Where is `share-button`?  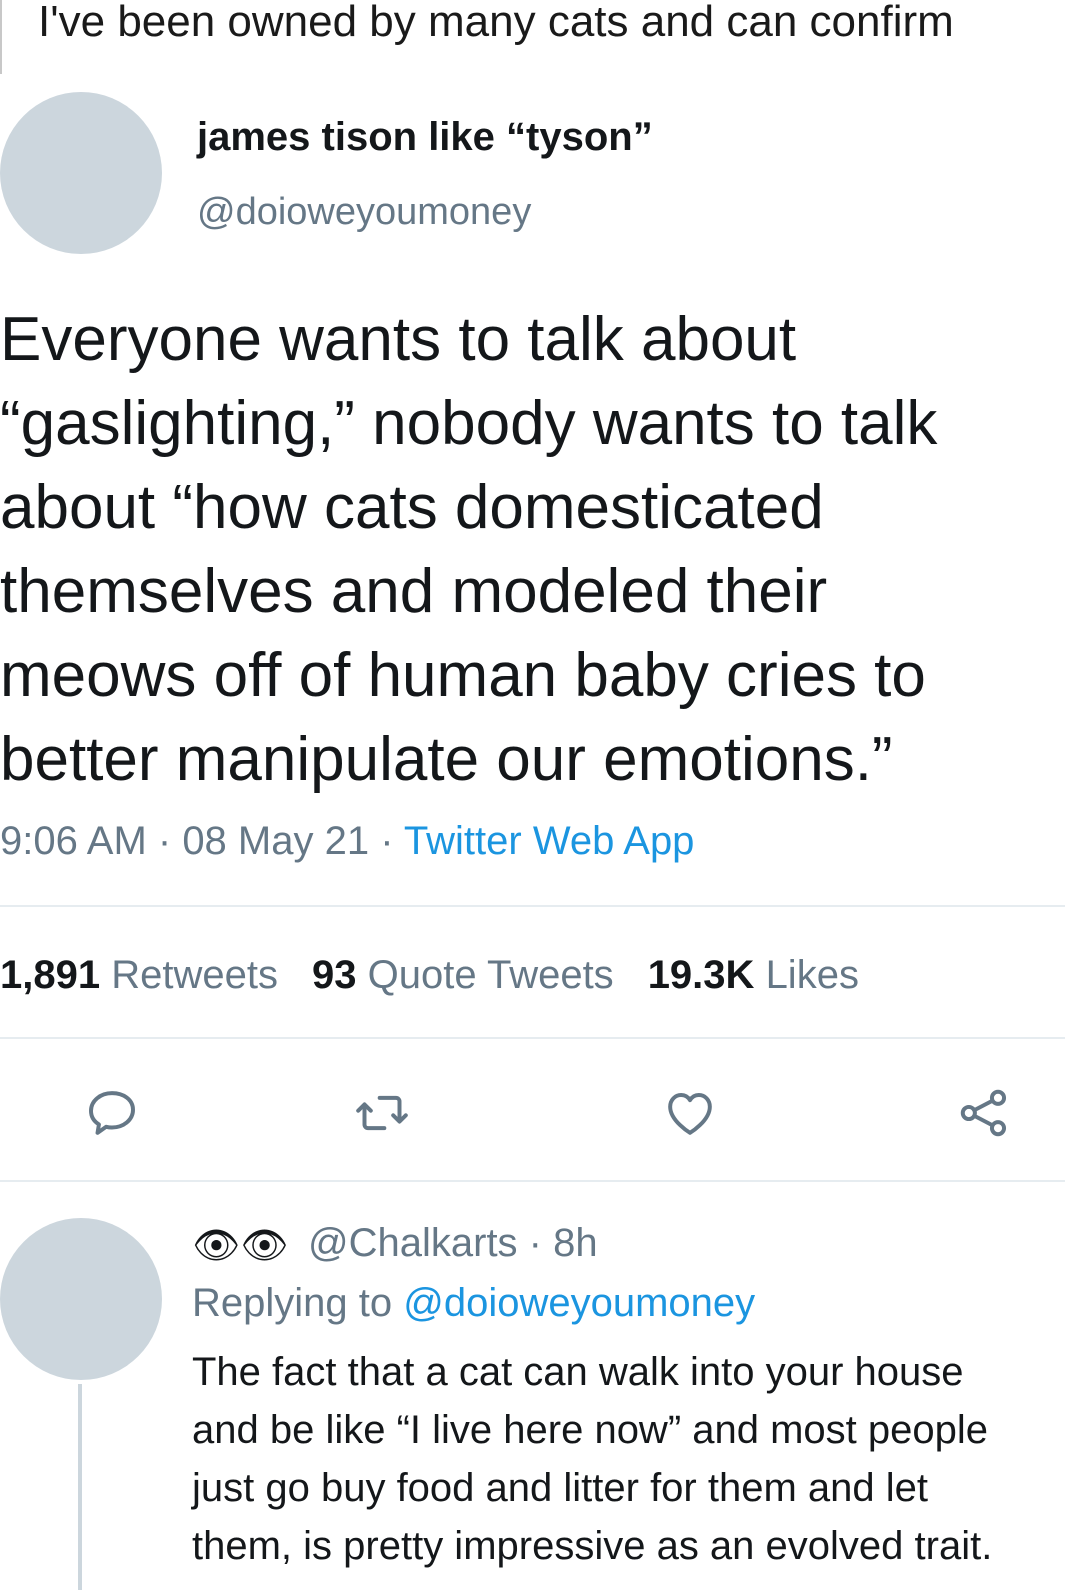 share-button is located at coordinates (984, 1113).